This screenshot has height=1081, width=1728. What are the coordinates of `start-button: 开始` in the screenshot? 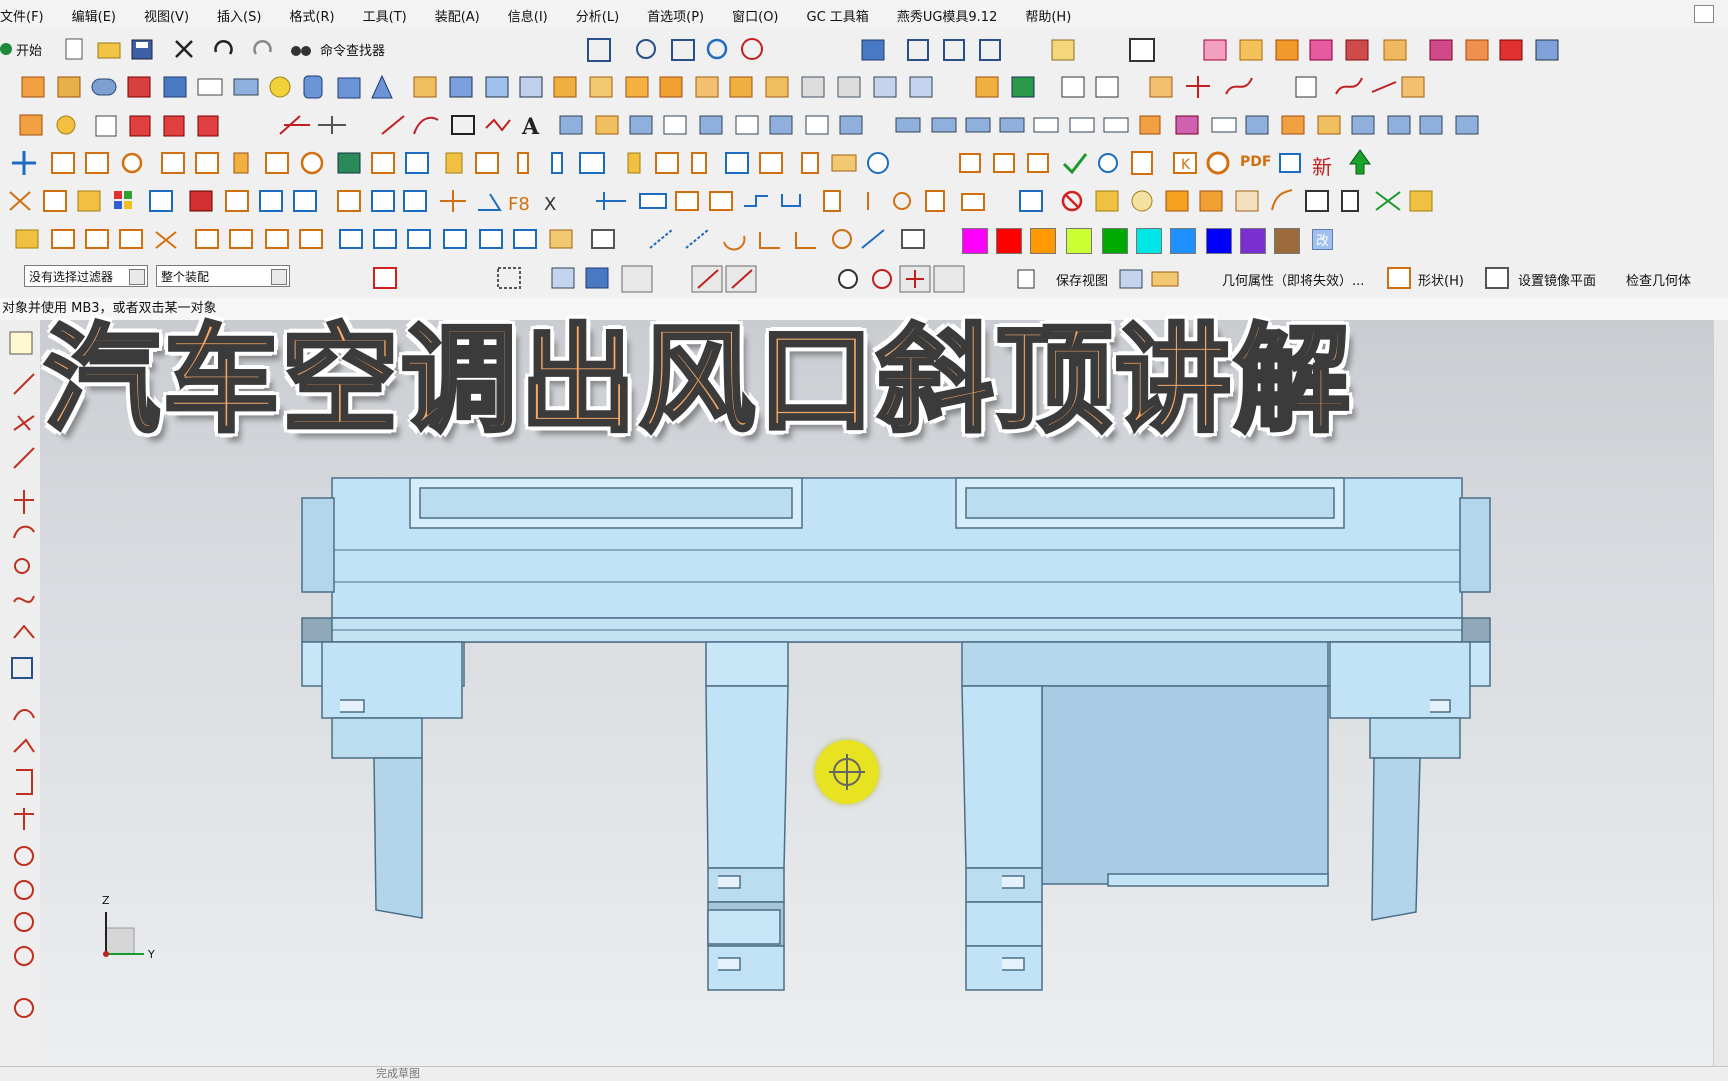 It's located at (29, 49).